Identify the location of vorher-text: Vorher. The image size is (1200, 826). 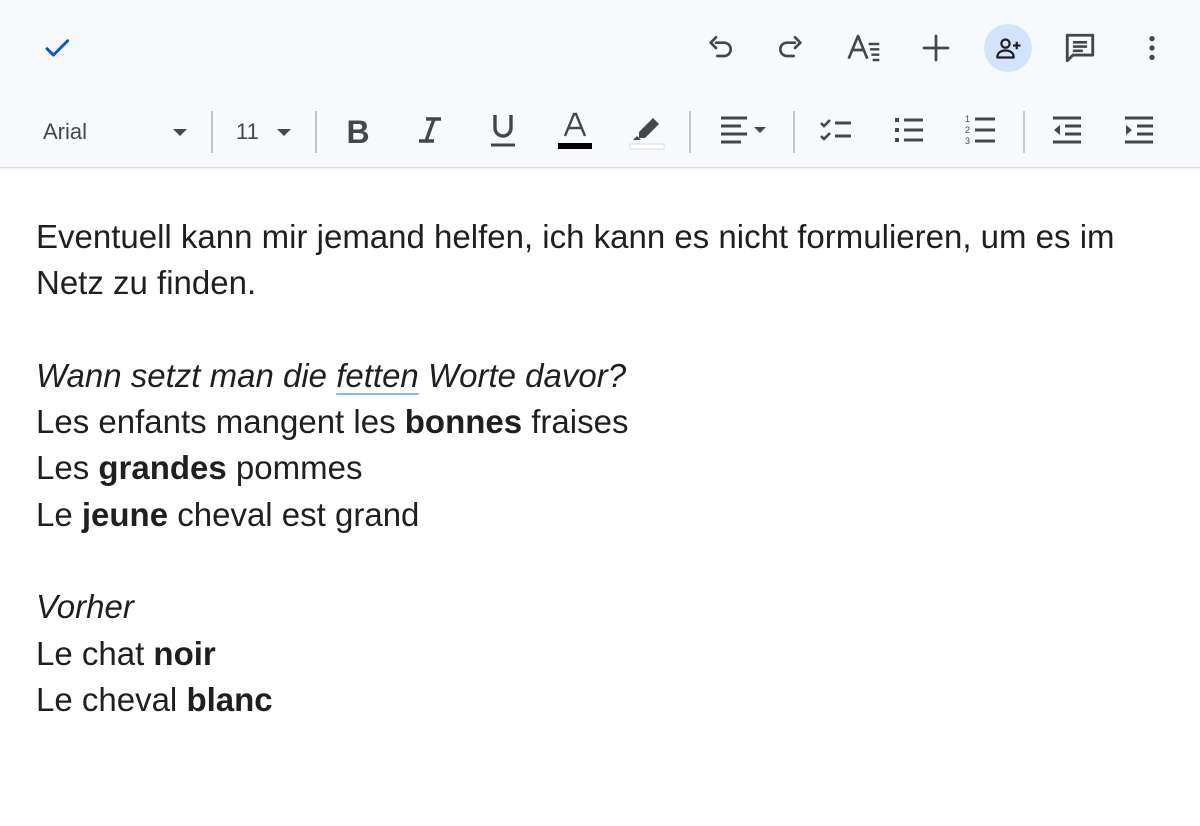
(85, 607).